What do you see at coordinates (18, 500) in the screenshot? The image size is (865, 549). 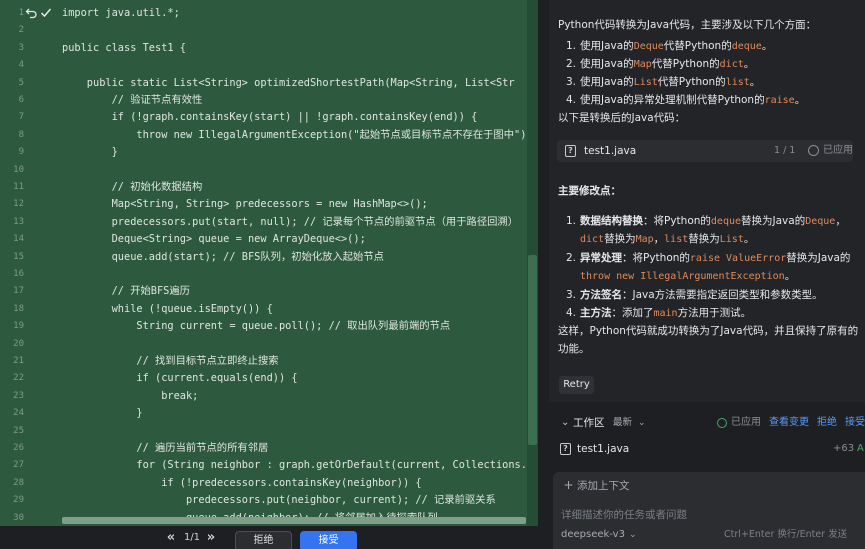 I see `line-number: 29` at bounding box center [18, 500].